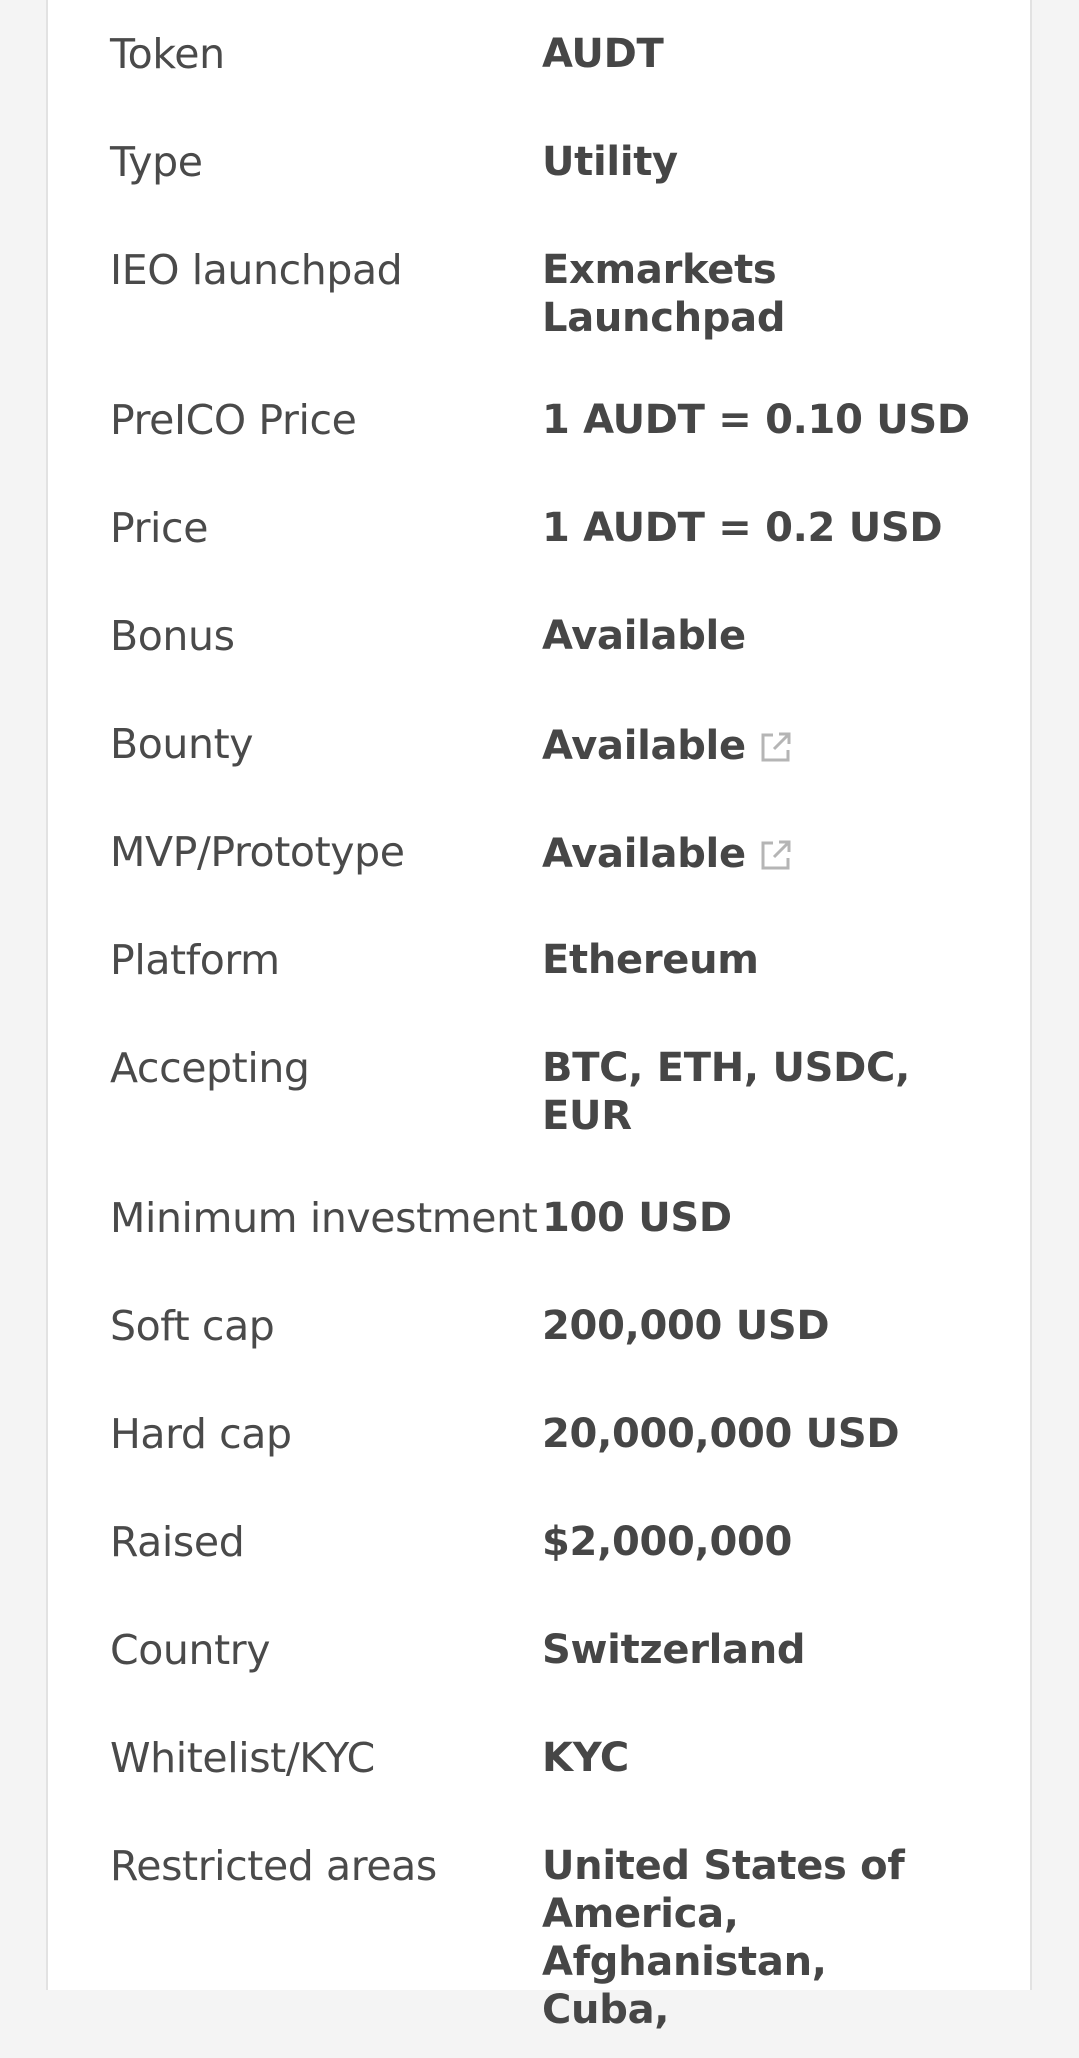 This screenshot has height=2058, width=1079. What do you see at coordinates (273, 1866) in the screenshot?
I see `detail-label: Restricted areas` at bounding box center [273, 1866].